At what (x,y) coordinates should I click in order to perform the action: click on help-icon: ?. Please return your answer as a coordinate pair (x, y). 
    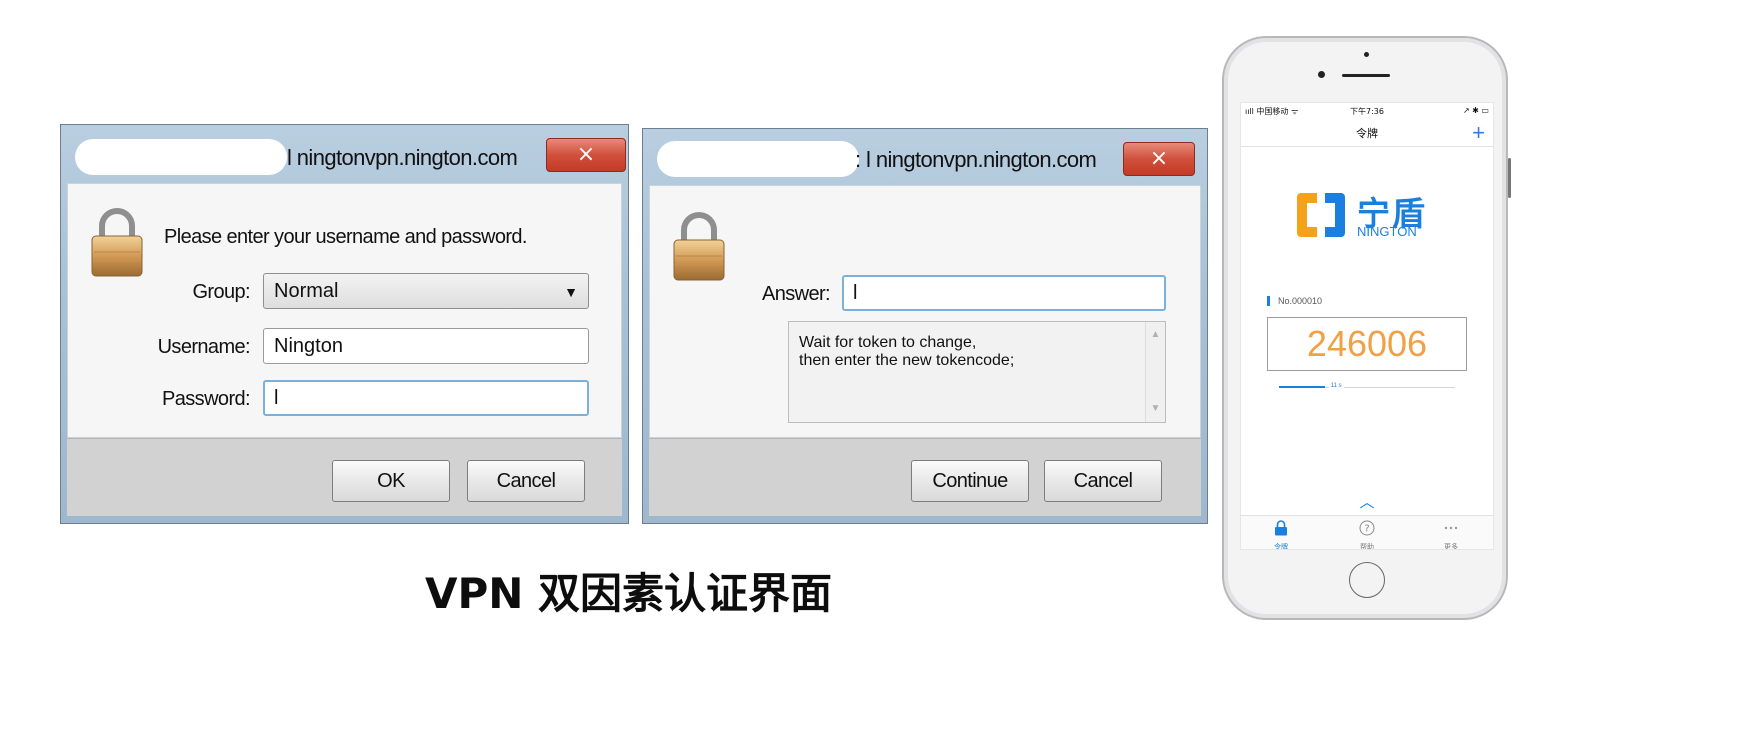
    Looking at the image, I should click on (1367, 528).